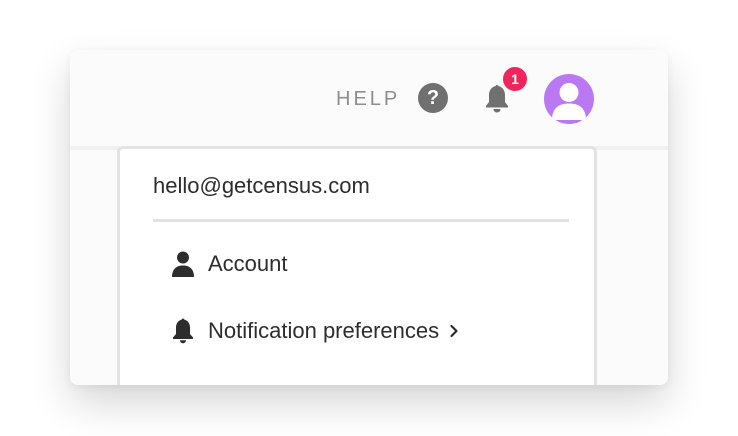 The image size is (738, 436). What do you see at coordinates (248, 263) in the screenshot?
I see `menu-item-label: Account` at bounding box center [248, 263].